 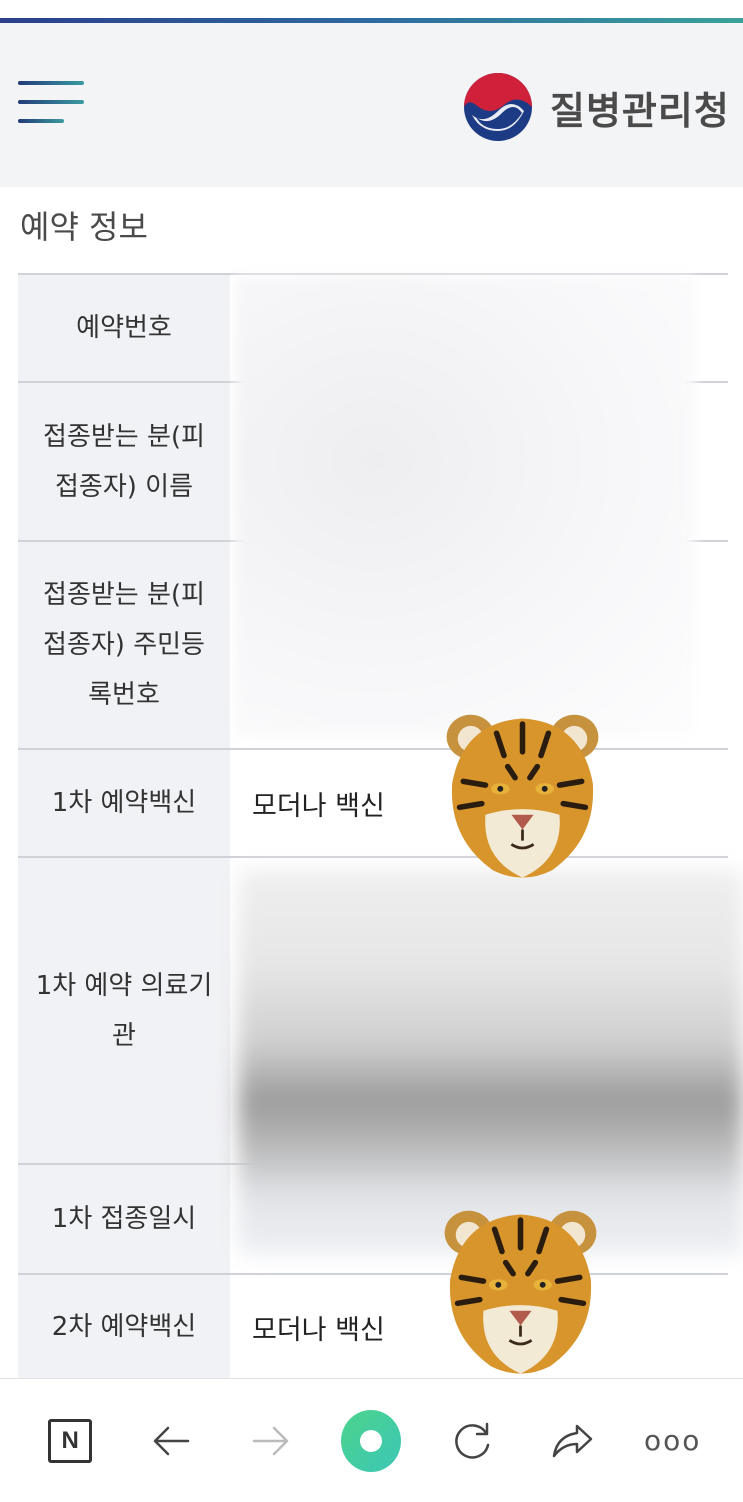 I want to click on logo: 질병관리청, so click(x=596, y=107).